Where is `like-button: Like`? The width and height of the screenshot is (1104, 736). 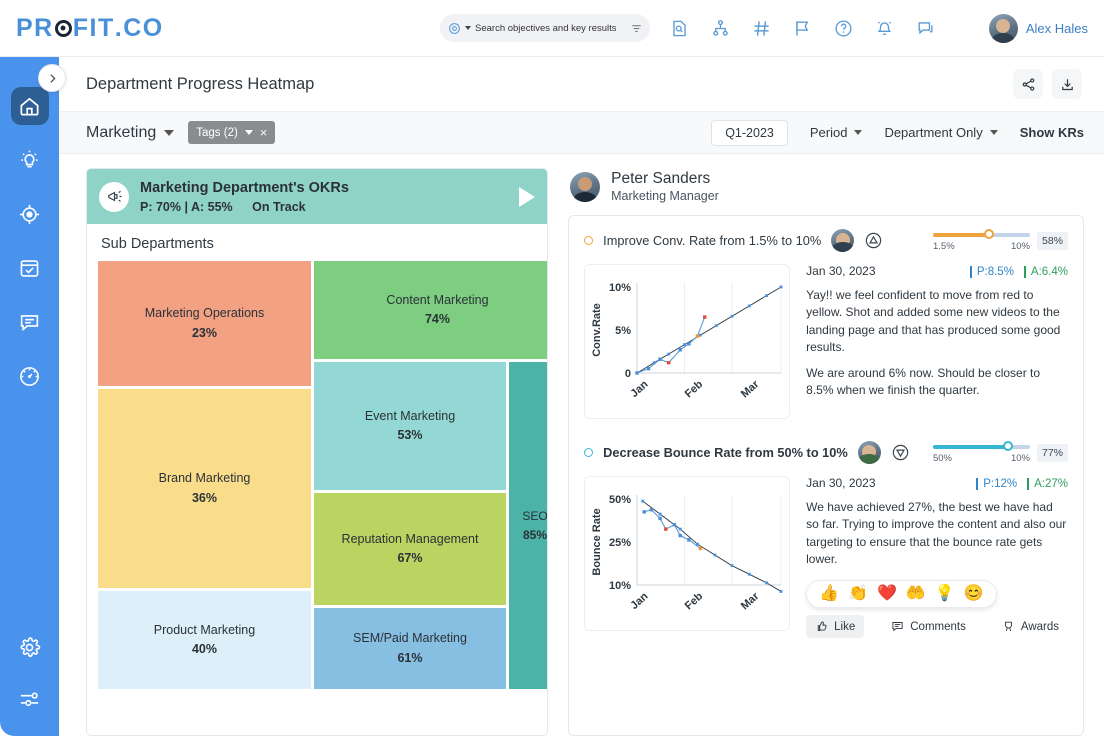
like-button: Like is located at coordinates (835, 627).